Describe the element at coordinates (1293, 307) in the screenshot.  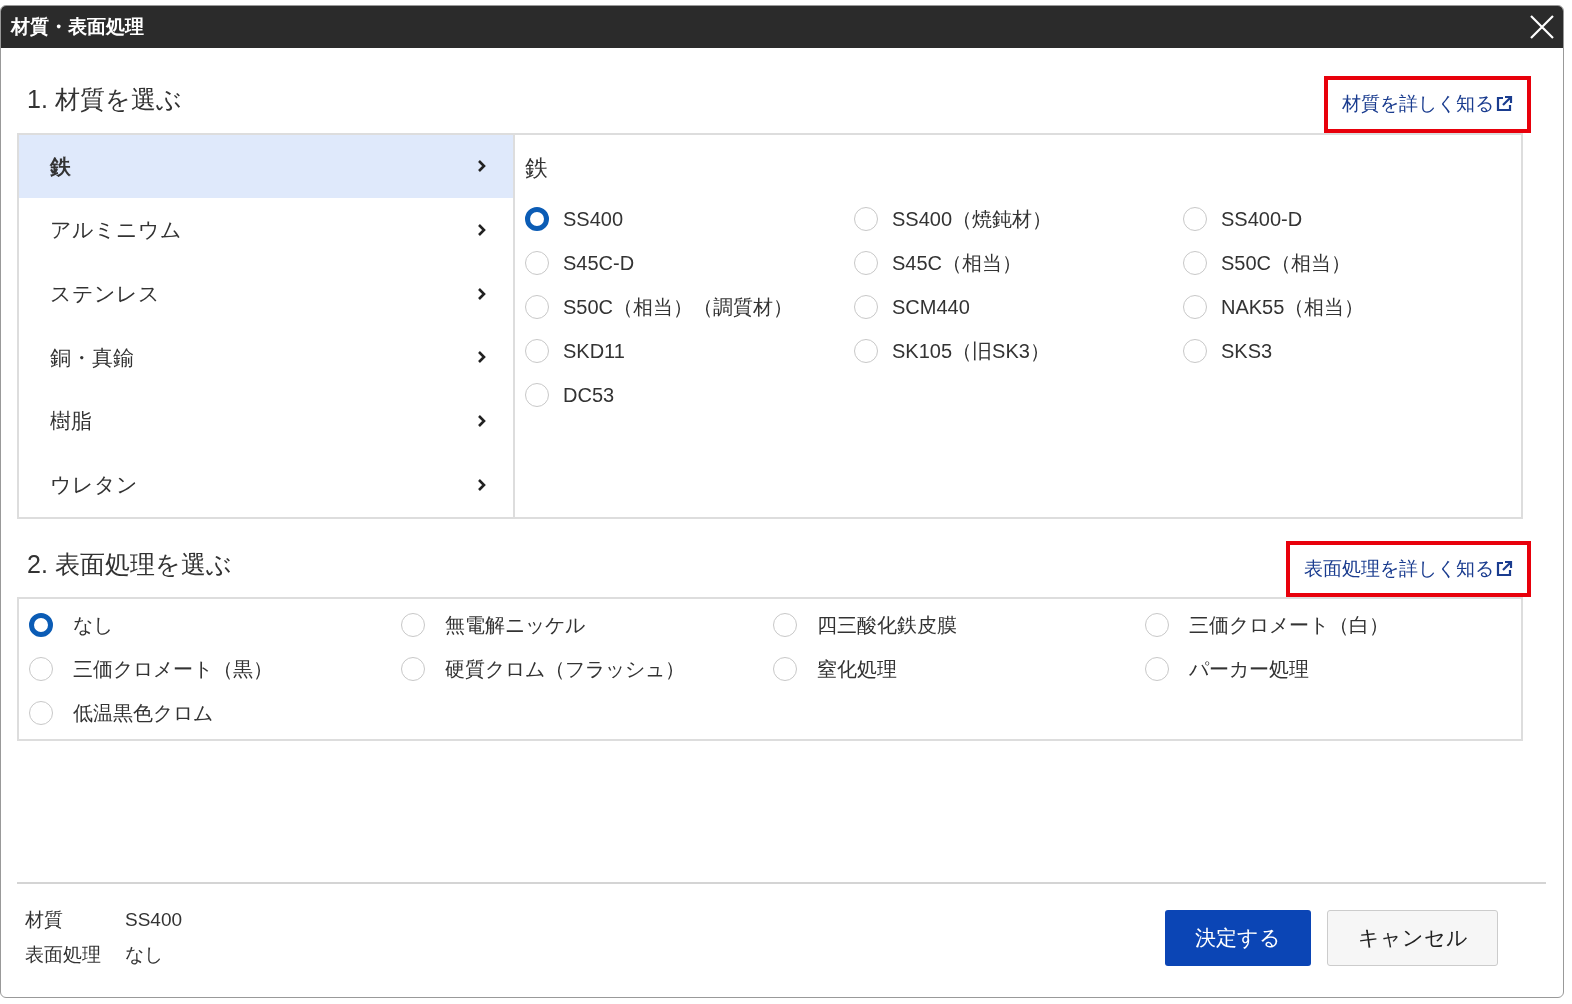
I see `option-label: NAK55（相当）` at that location.